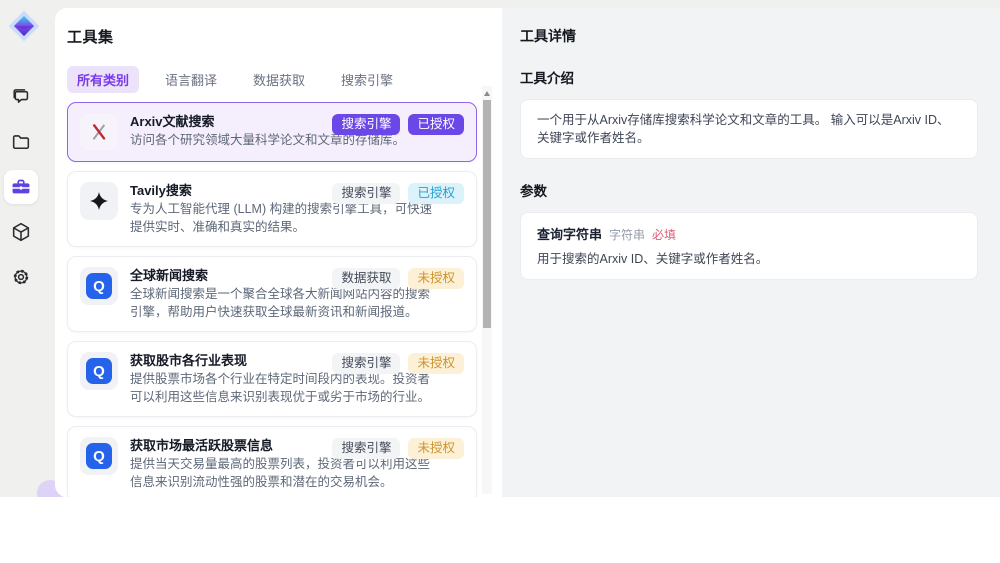 The image size is (1000, 563). I want to click on tavily-star-icon, so click(99, 201).